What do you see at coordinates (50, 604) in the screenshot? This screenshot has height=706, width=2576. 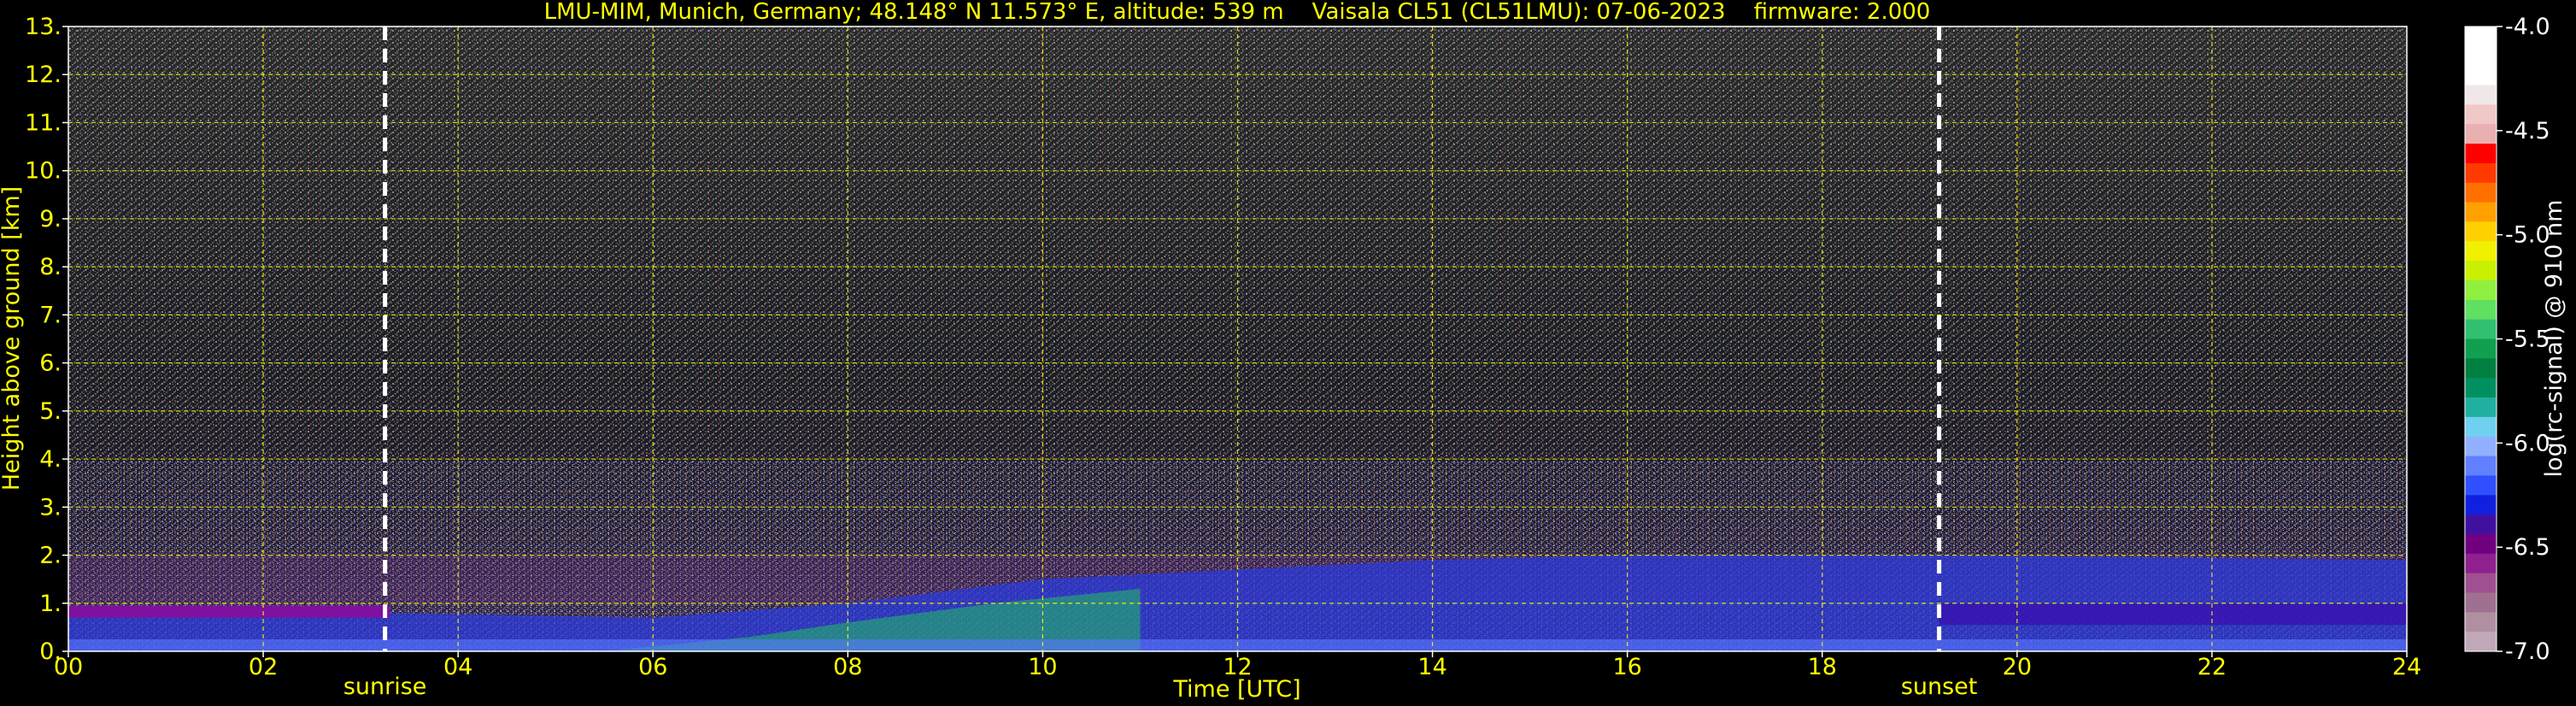 I see `y-tick-label: 1.` at bounding box center [50, 604].